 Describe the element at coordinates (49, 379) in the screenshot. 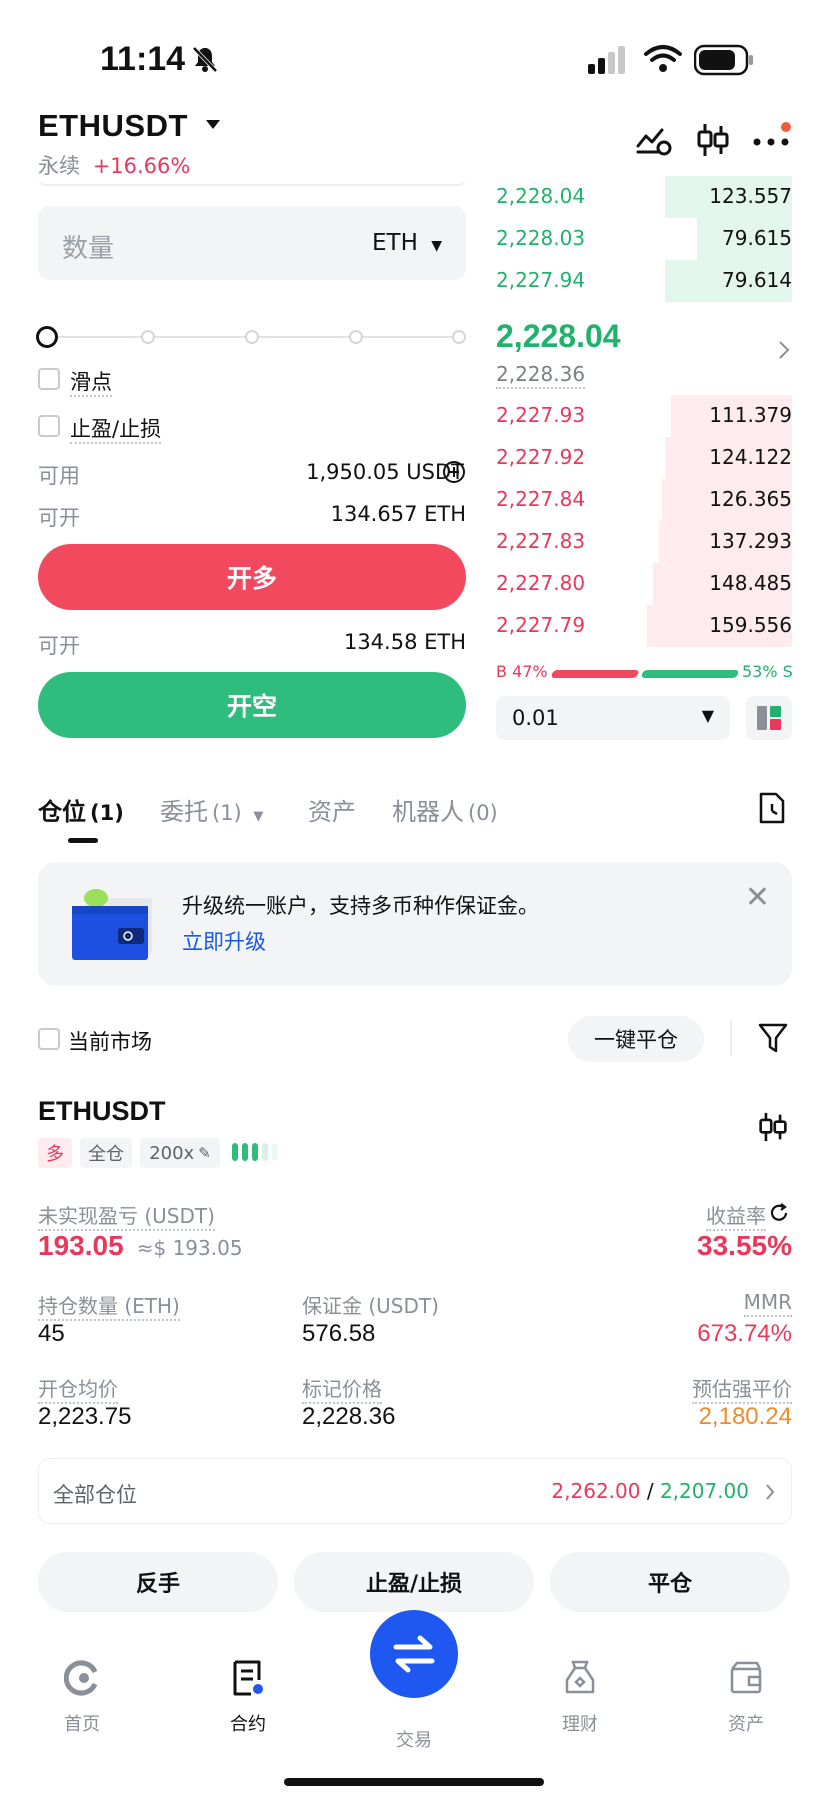

I see `slippage-checkbox` at that location.